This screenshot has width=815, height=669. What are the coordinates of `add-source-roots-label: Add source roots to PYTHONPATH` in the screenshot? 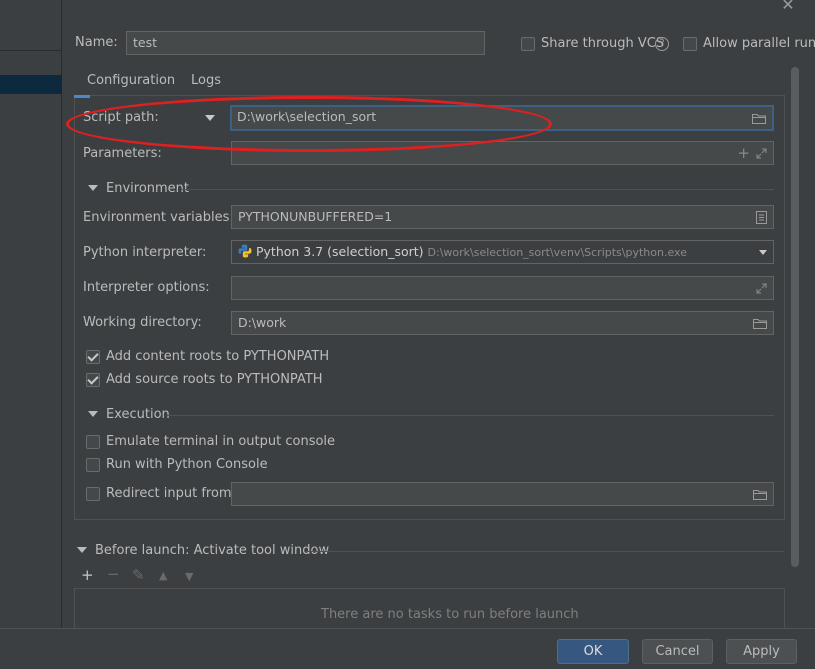 It's located at (214, 379).